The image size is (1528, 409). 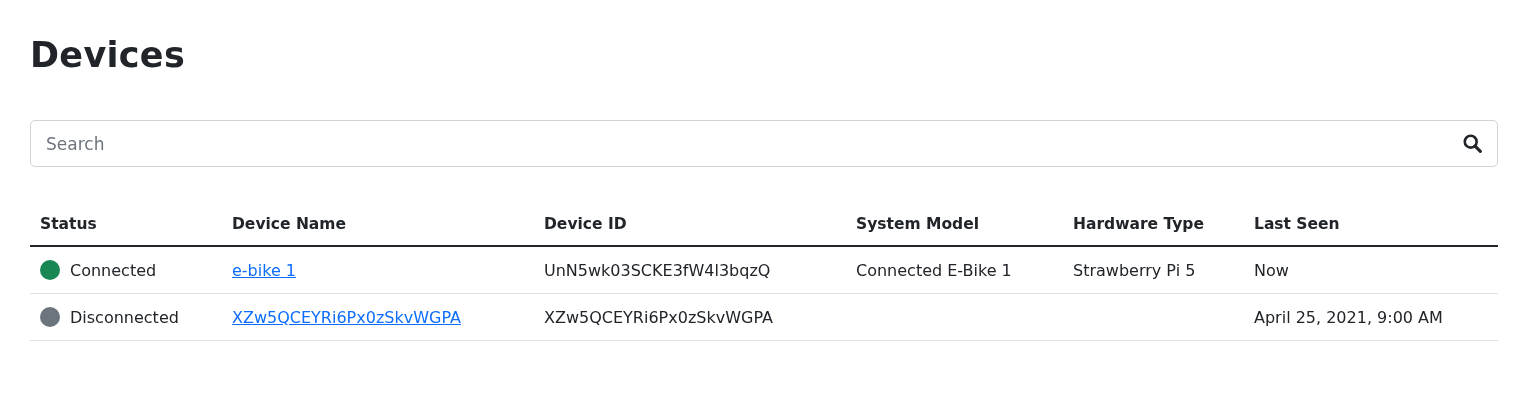 What do you see at coordinates (934, 270) in the screenshot?
I see `system-model: Connected E-Bike 1` at bounding box center [934, 270].